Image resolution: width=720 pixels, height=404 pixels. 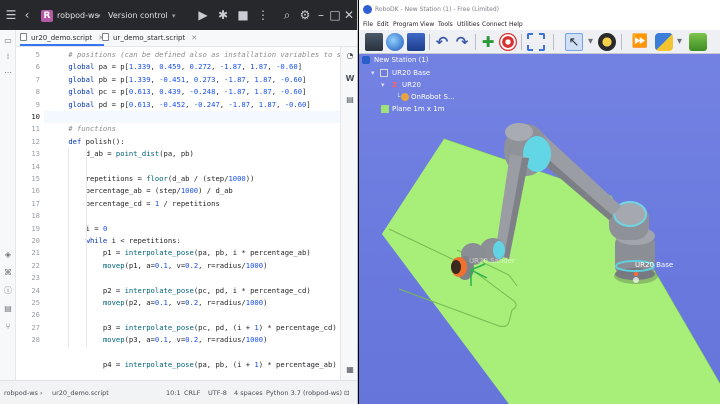 I want to click on python-interpreter: Python 3.7 (robpod-ws), so click(x=304, y=393).